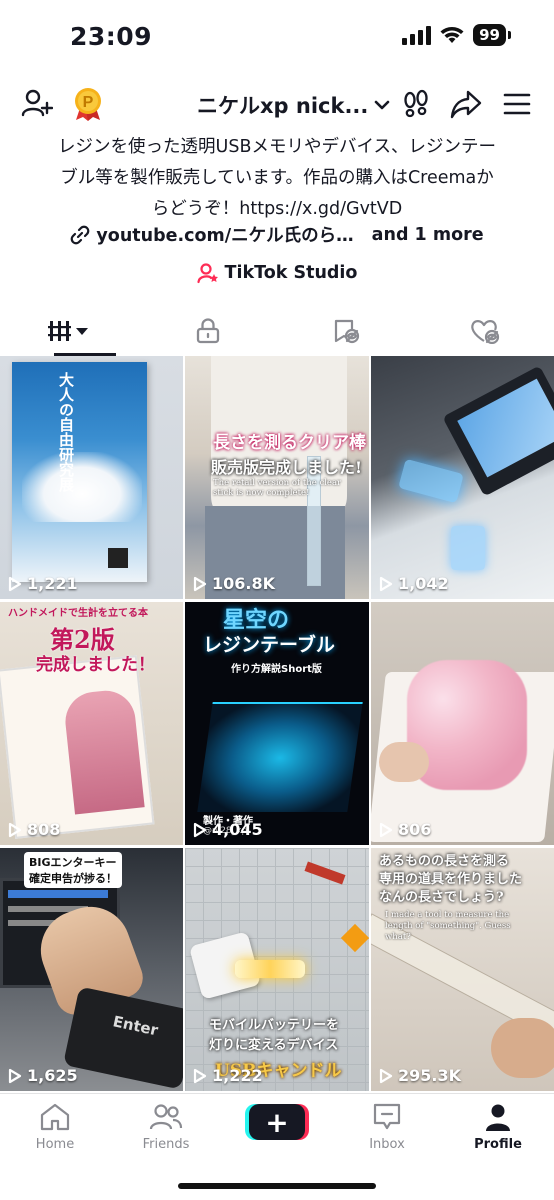  I want to click on tab-private, so click(208, 331).